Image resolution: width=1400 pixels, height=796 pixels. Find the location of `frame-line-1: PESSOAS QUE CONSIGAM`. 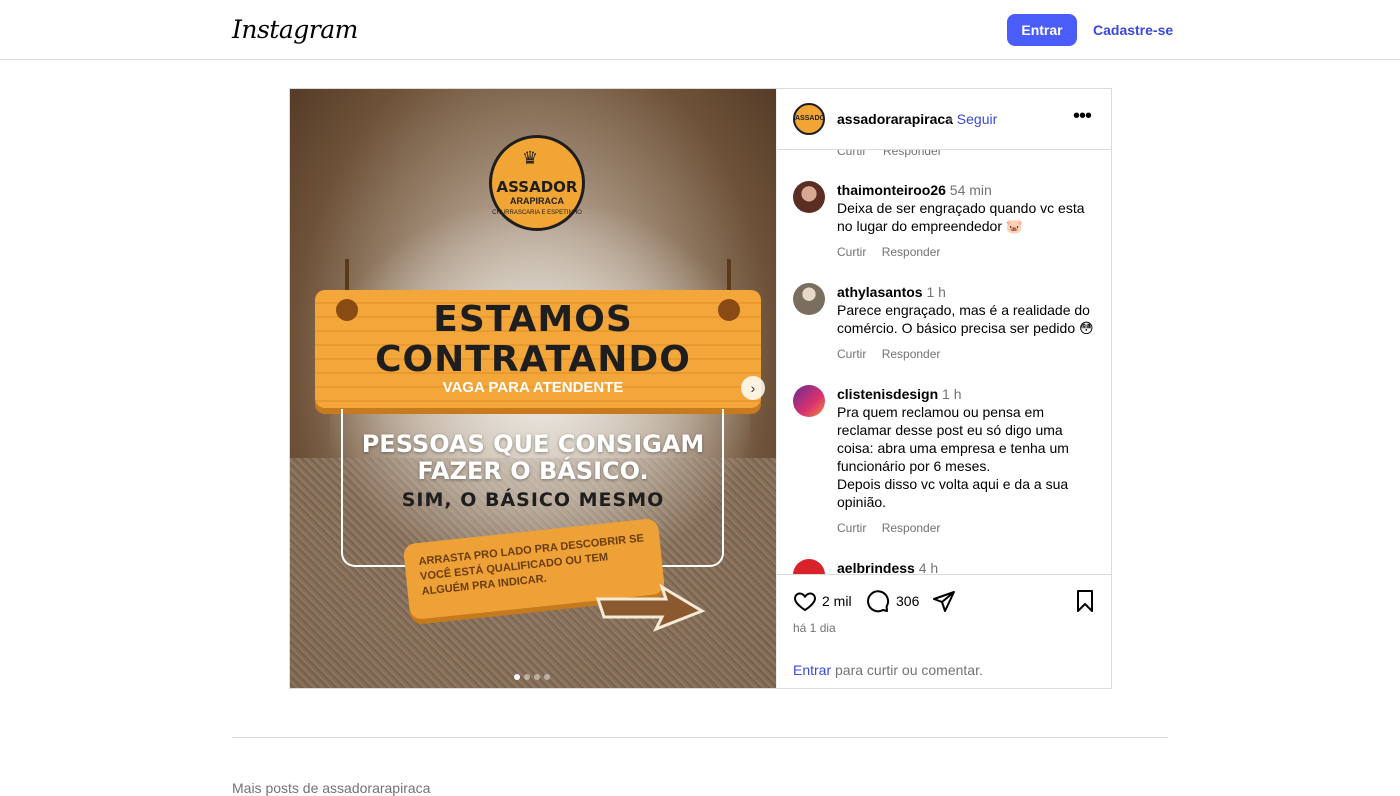

frame-line-1: PESSOAS QUE CONSIGAM is located at coordinates (533, 444).